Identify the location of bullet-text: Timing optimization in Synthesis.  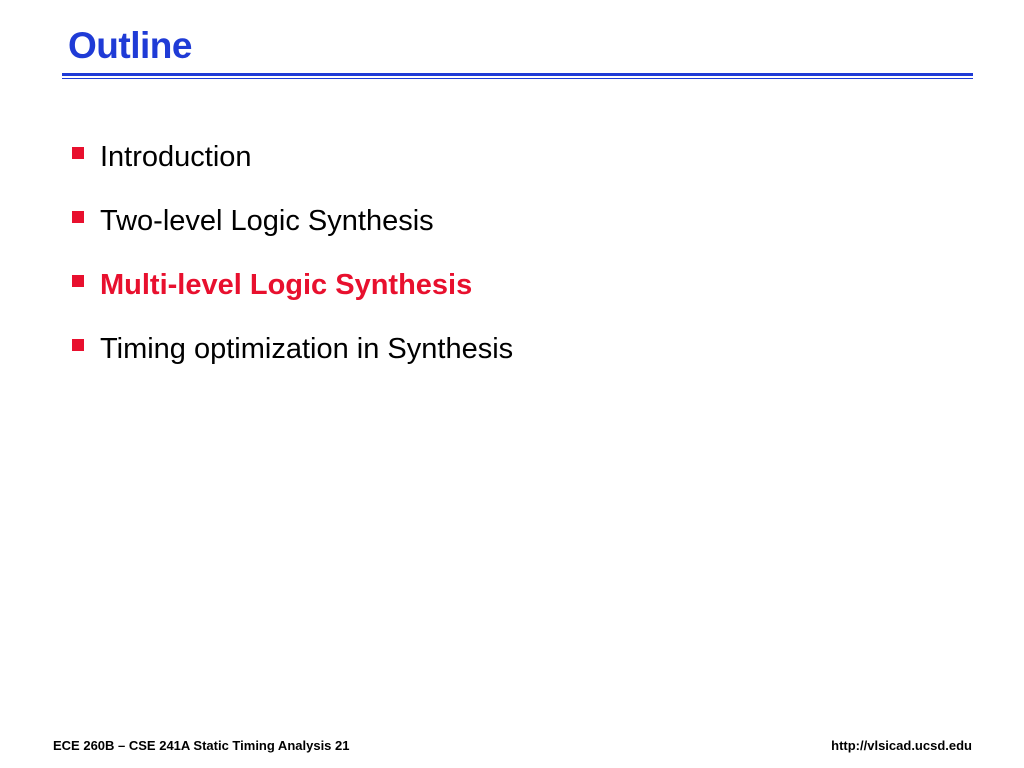
(307, 349).